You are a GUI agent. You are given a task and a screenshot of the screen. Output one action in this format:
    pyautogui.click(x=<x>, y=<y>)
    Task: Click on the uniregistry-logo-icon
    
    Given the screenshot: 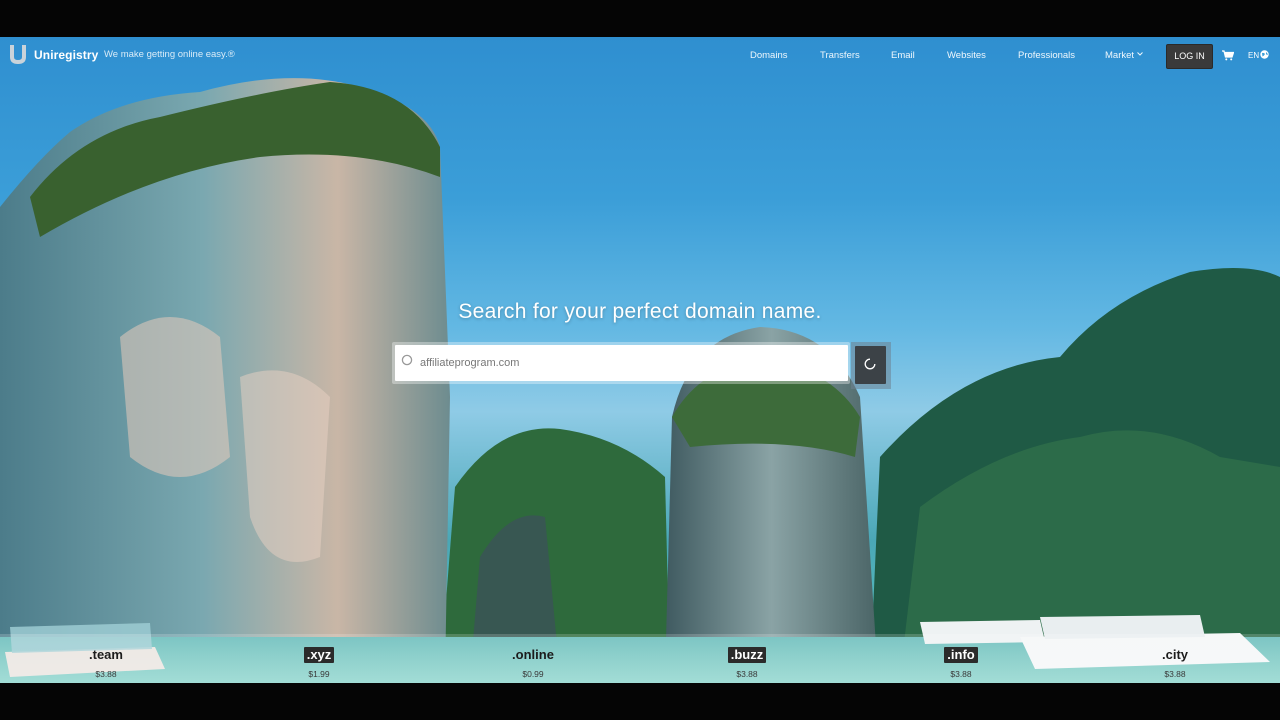 What is the action you would take?
    pyautogui.click(x=18, y=55)
    